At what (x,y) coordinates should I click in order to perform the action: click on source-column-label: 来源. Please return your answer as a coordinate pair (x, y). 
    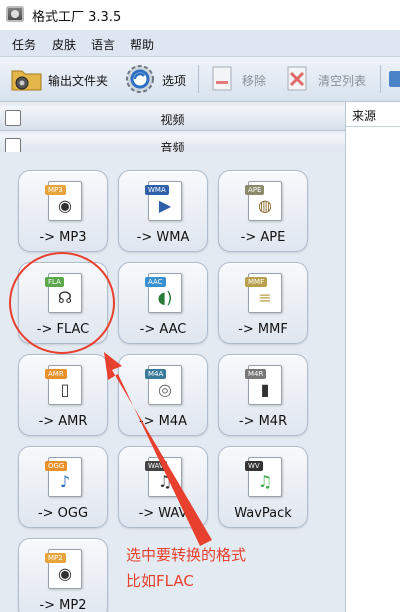
    Looking at the image, I should click on (364, 116).